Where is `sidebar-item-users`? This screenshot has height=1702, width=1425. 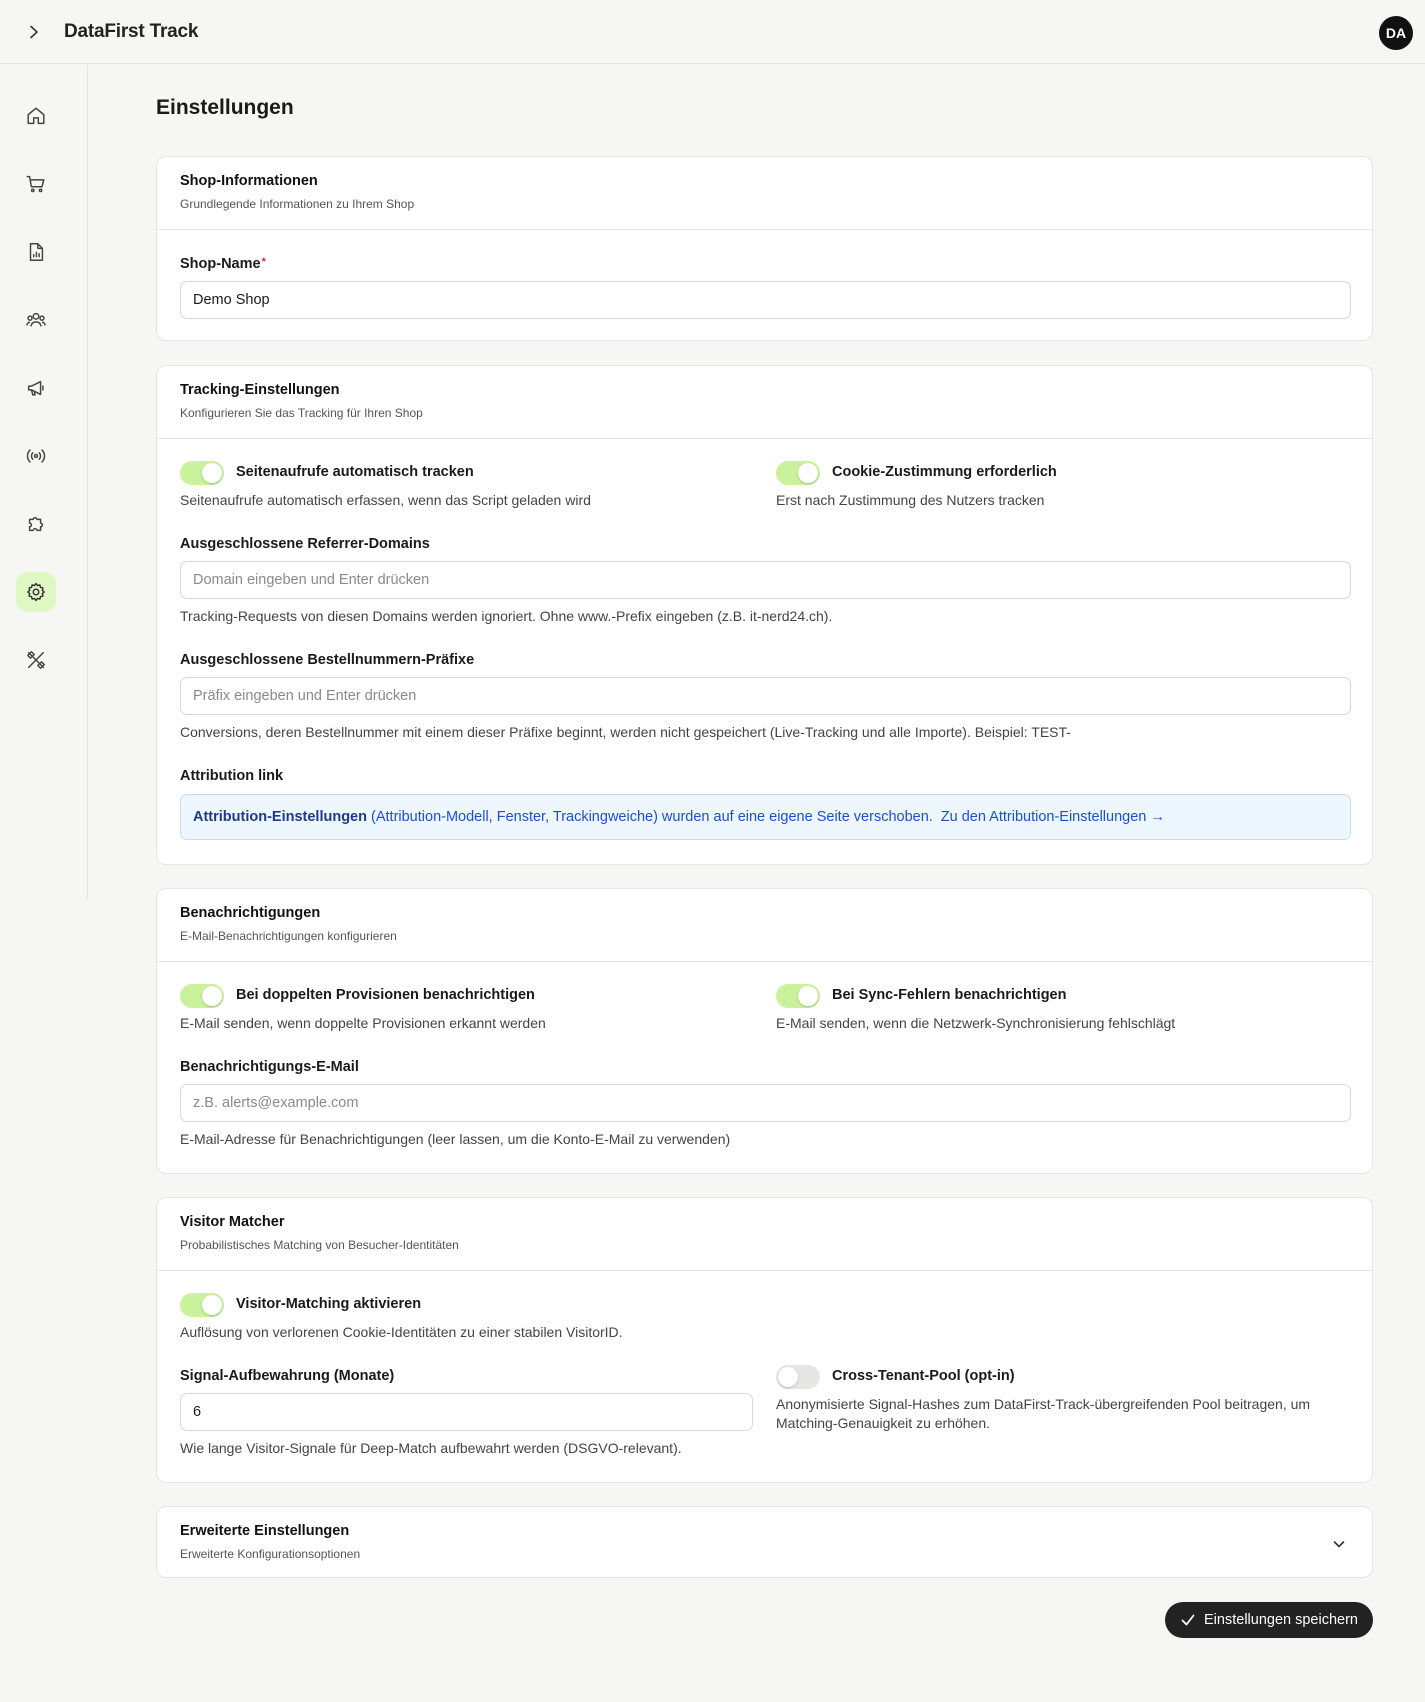 sidebar-item-users is located at coordinates (36, 320).